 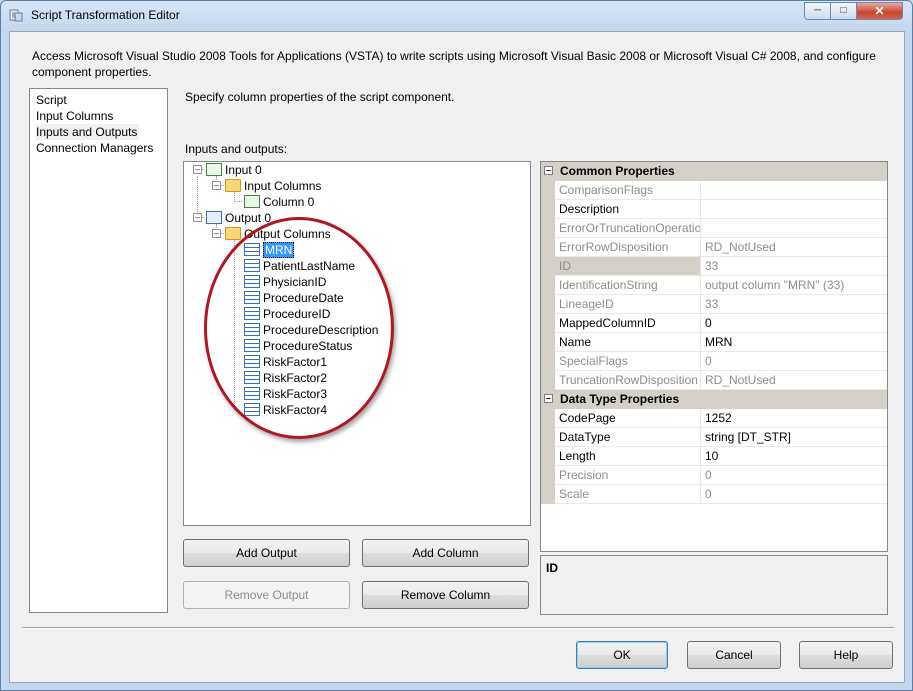 What do you see at coordinates (628, 209) in the screenshot?
I see `property-name: Description` at bounding box center [628, 209].